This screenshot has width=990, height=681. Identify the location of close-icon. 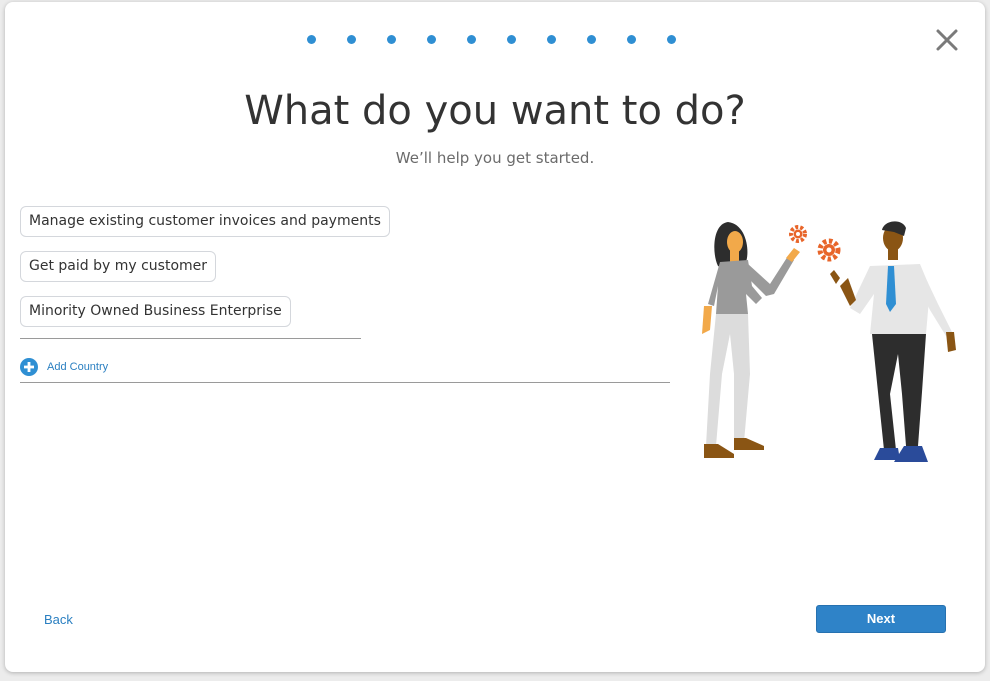
(947, 40).